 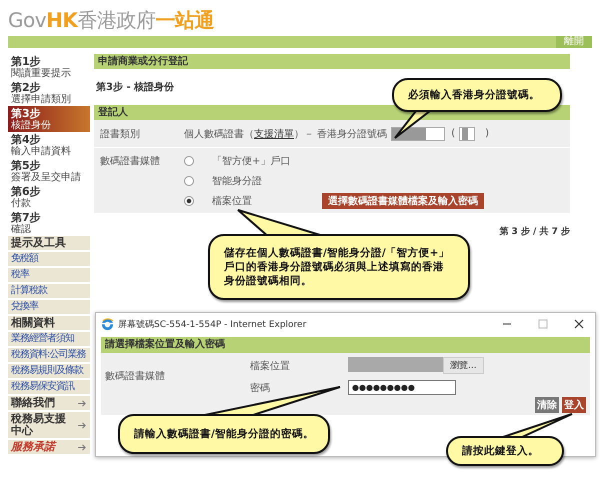 I want to click on sidebar-link: 稅率, so click(x=49, y=276).